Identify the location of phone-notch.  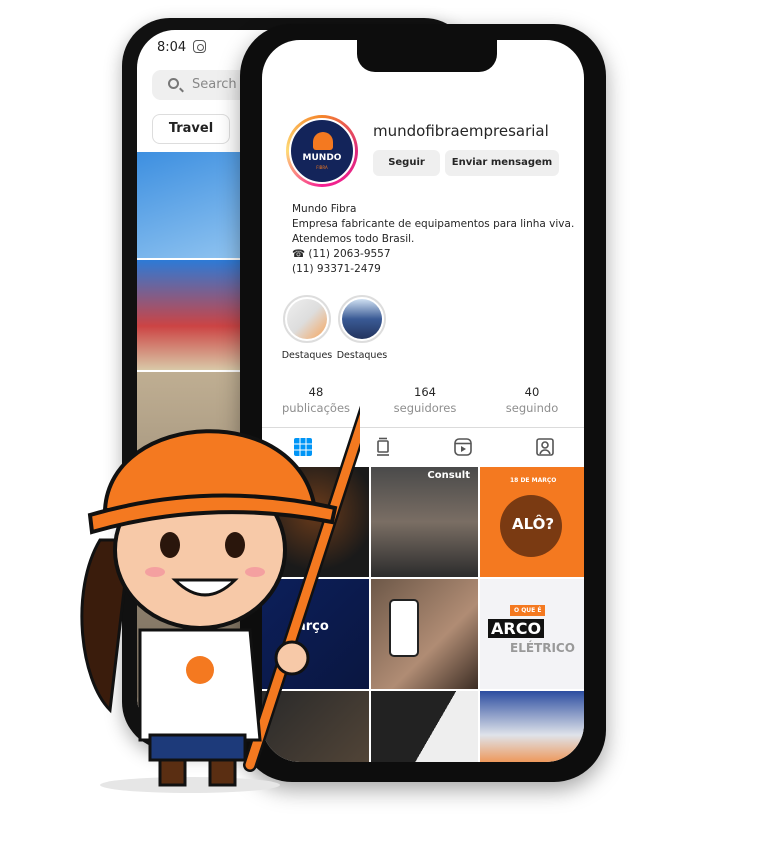
(427, 56).